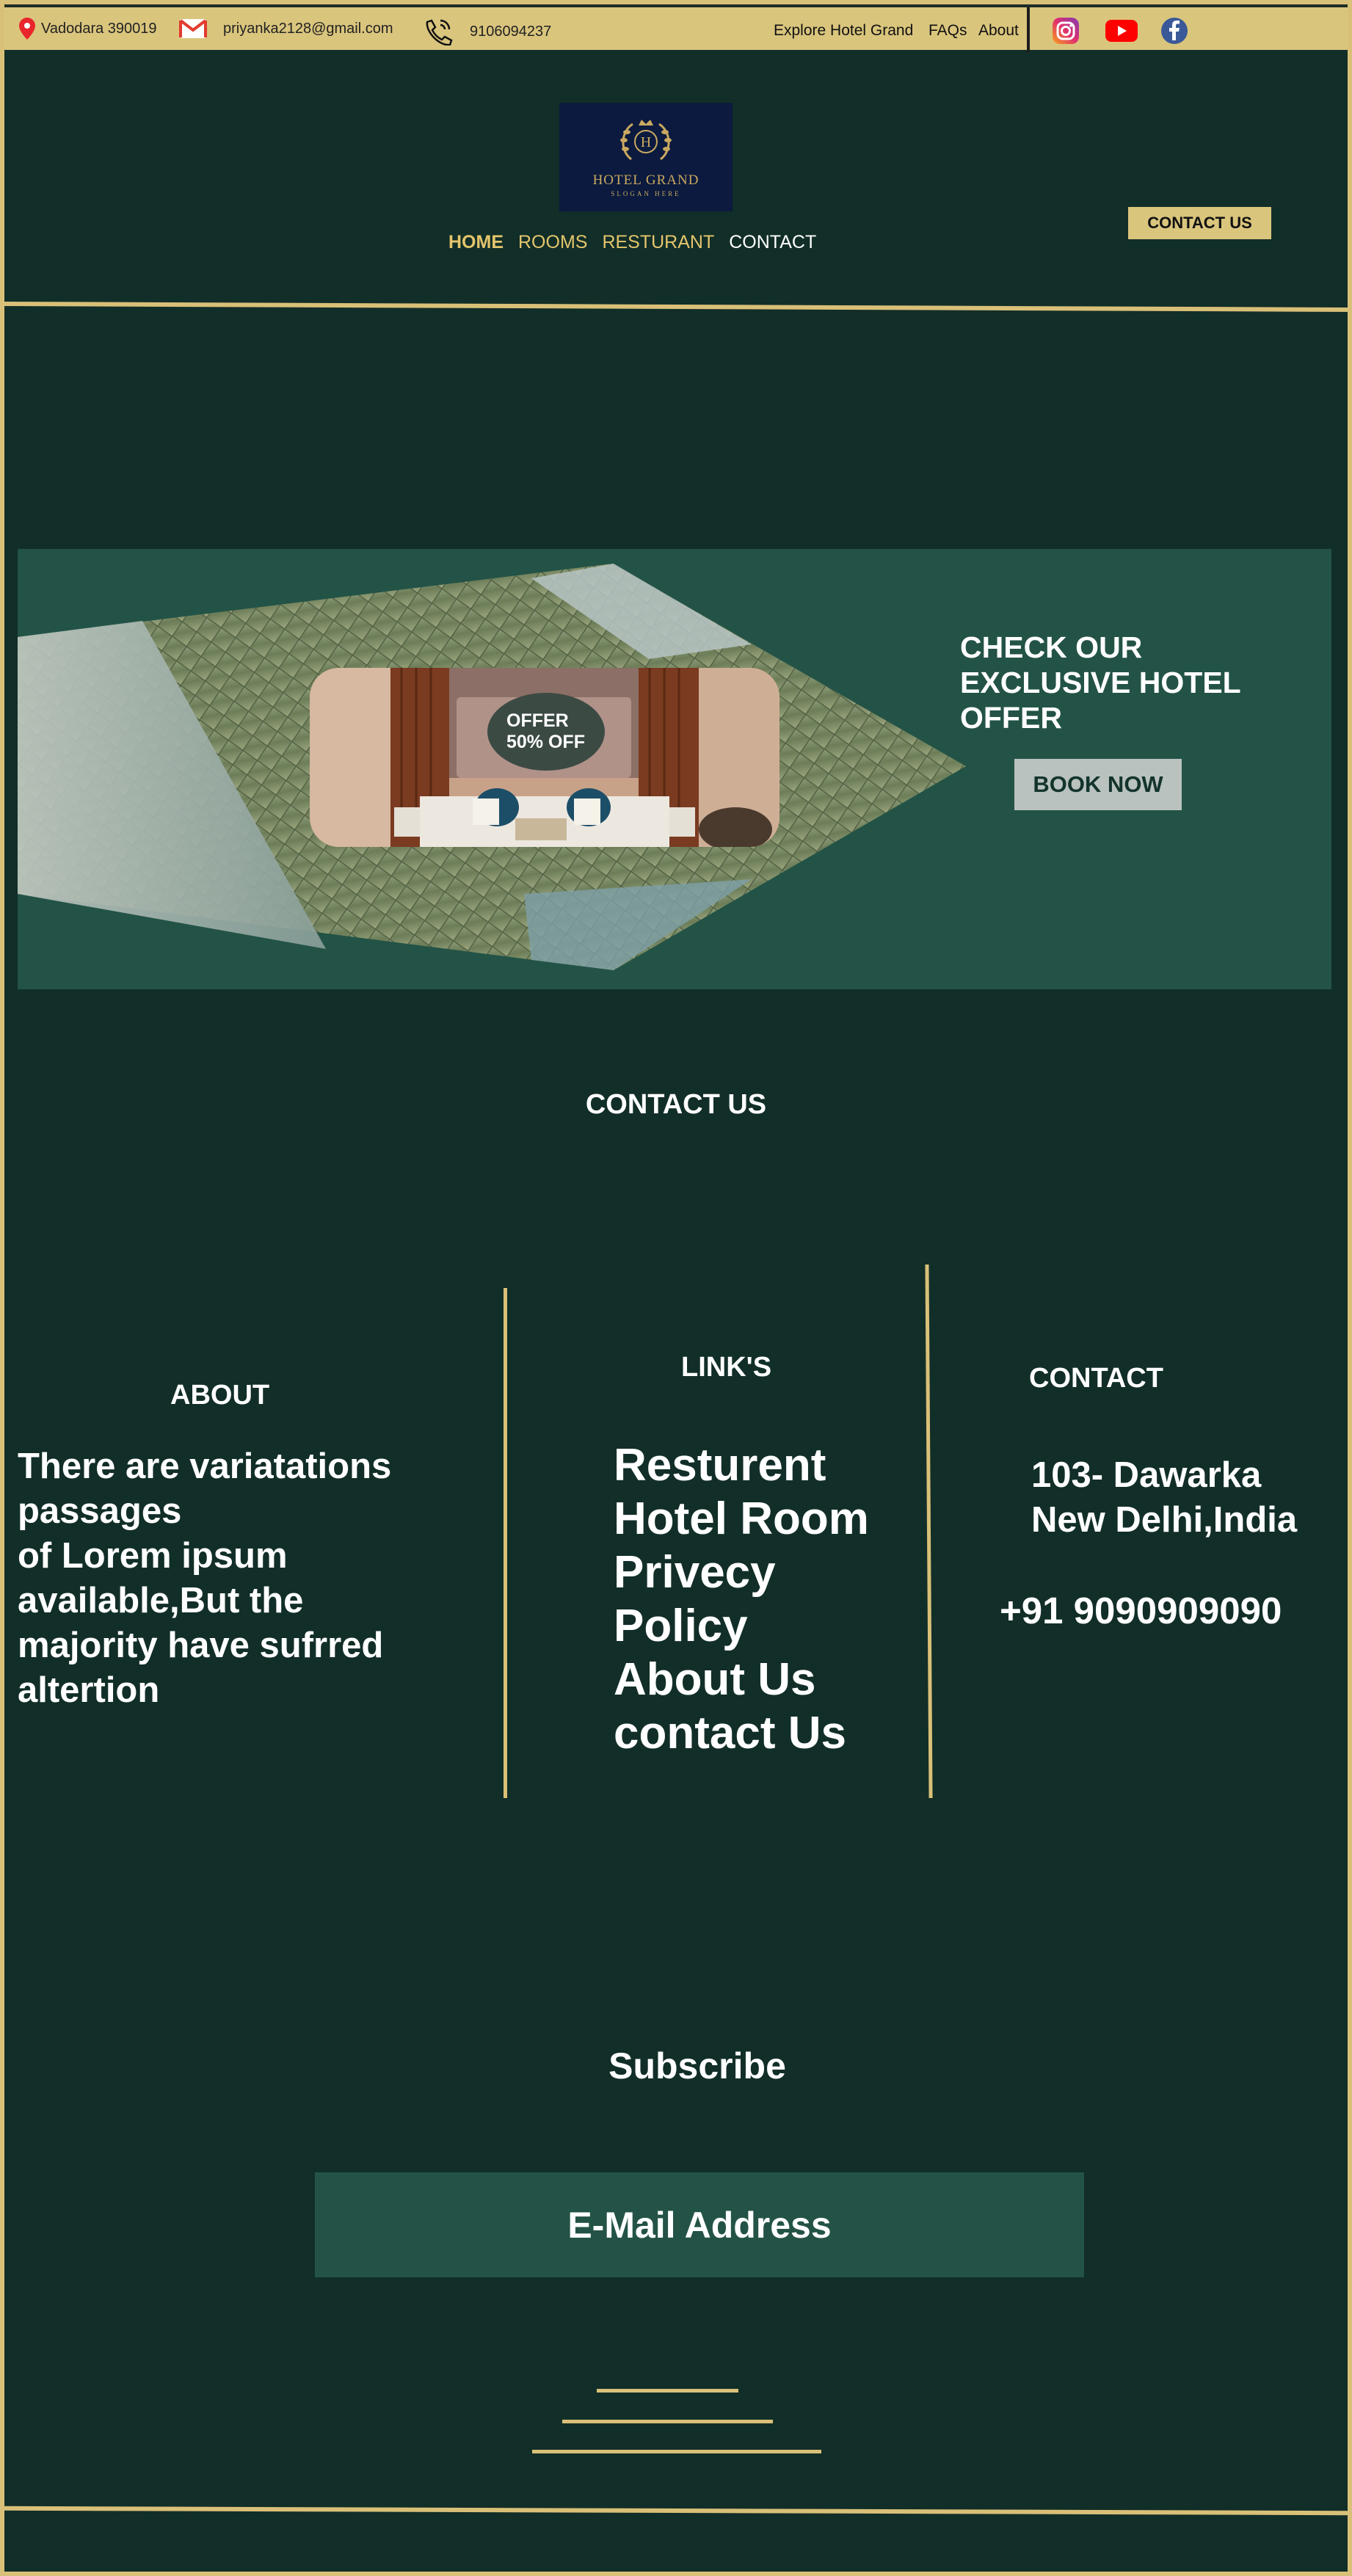  Describe the element at coordinates (1121, 31) in the screenshot. I see `youtube-icon` at that location.